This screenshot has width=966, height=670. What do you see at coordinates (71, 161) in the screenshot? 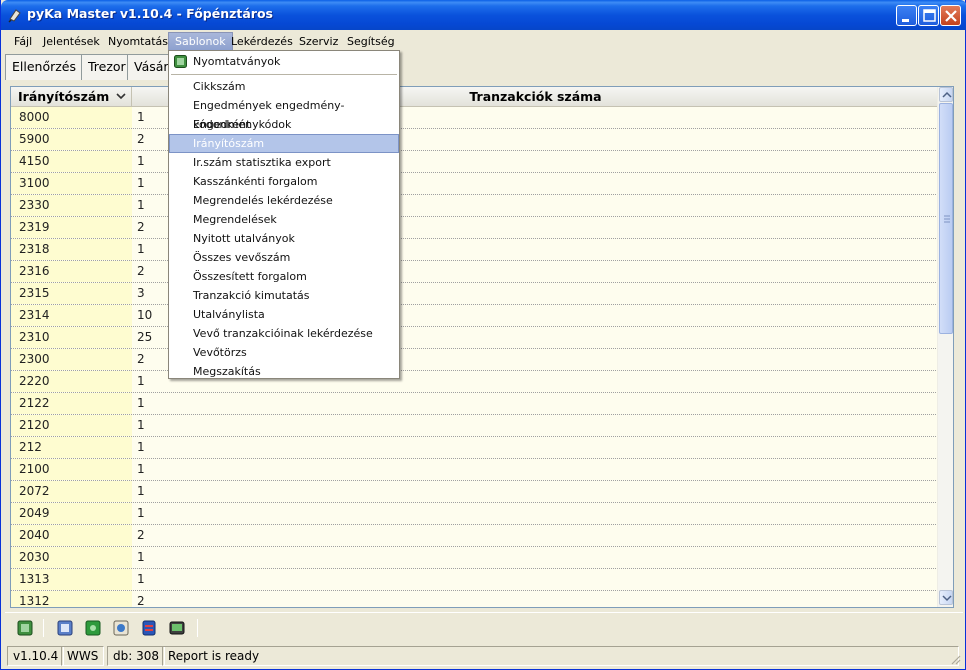
I see `cell-zip: 4150` at bounding box center [71, 161].